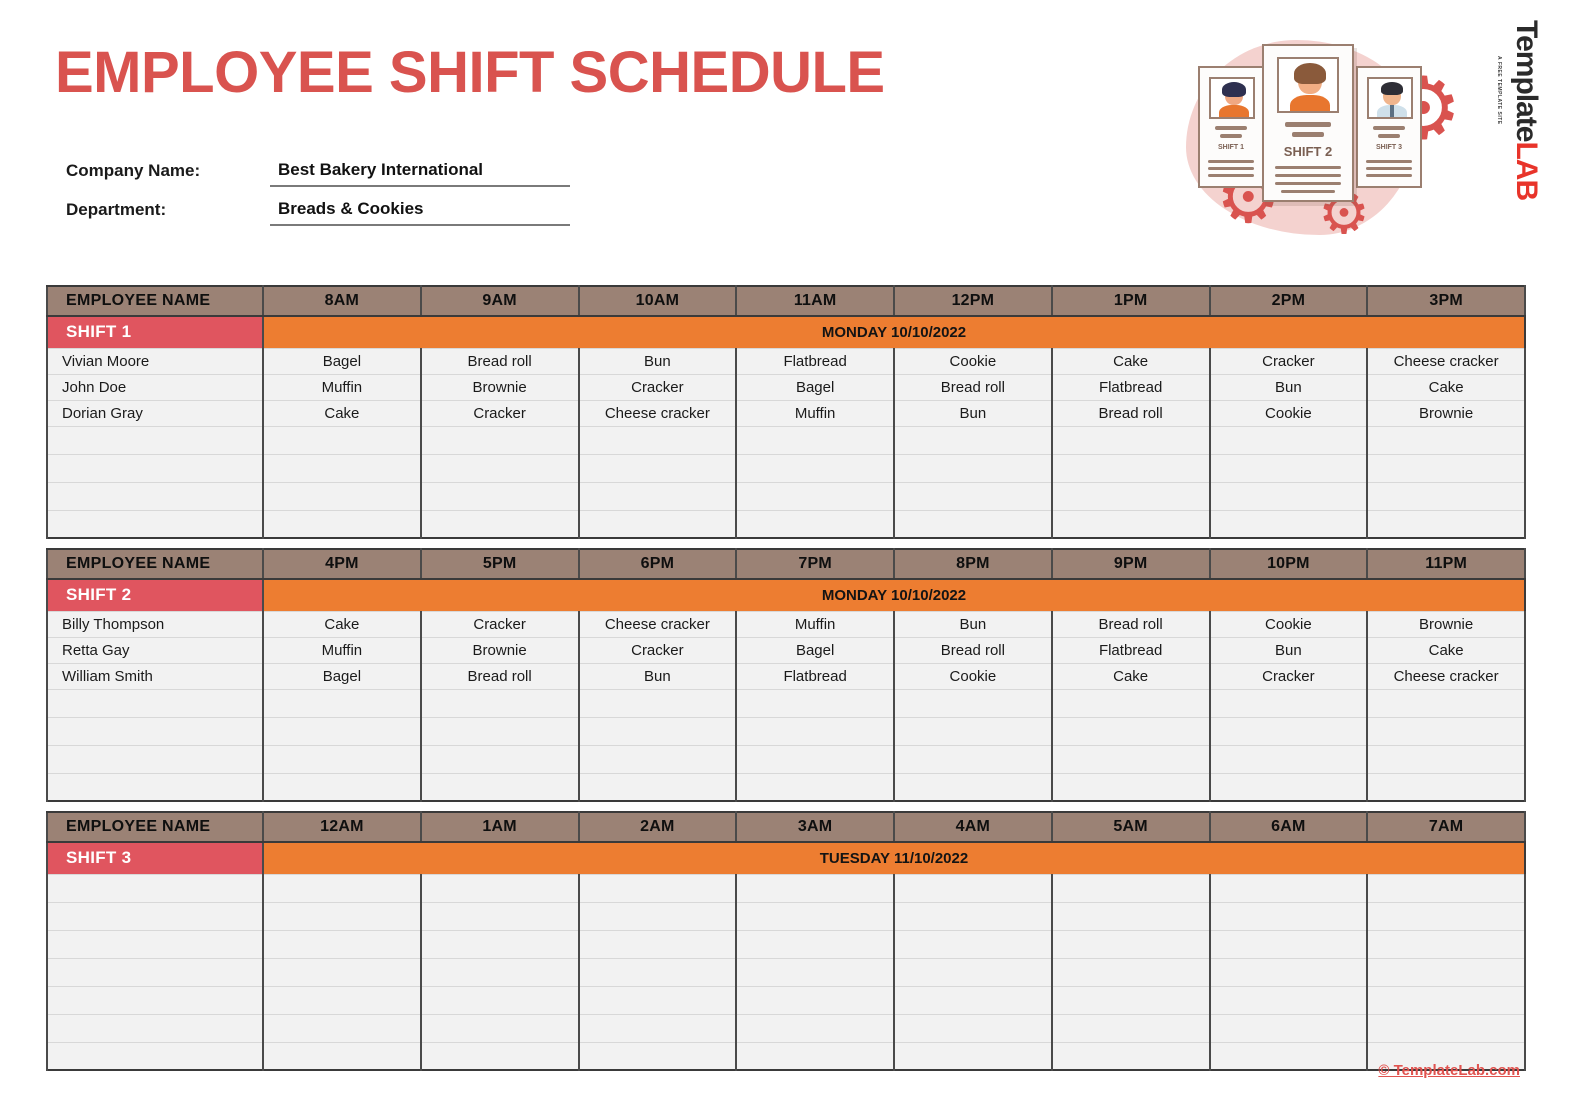 The height and width of the screenshot is (1116, 1578). Describe the element at coordinates (155, 387) in the screenshot. I see `employee-name-cell: John Doe` at that location.